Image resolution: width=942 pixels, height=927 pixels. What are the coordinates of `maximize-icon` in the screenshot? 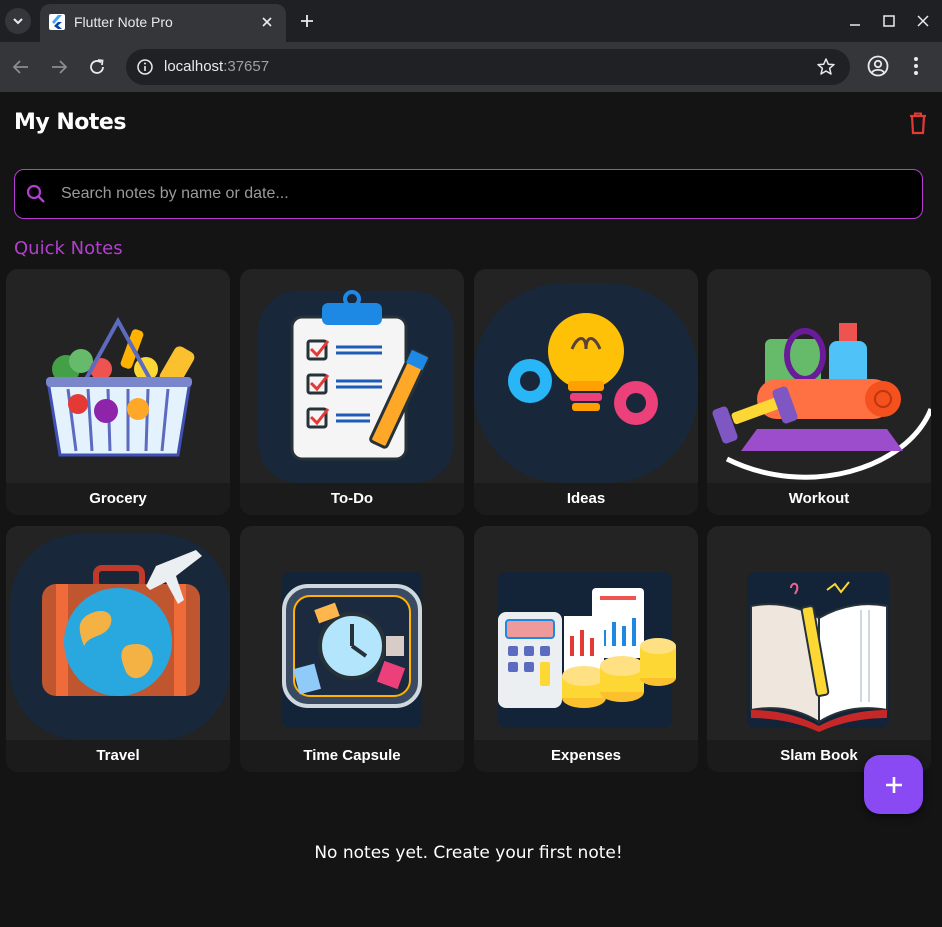 It's located at (889, 21).